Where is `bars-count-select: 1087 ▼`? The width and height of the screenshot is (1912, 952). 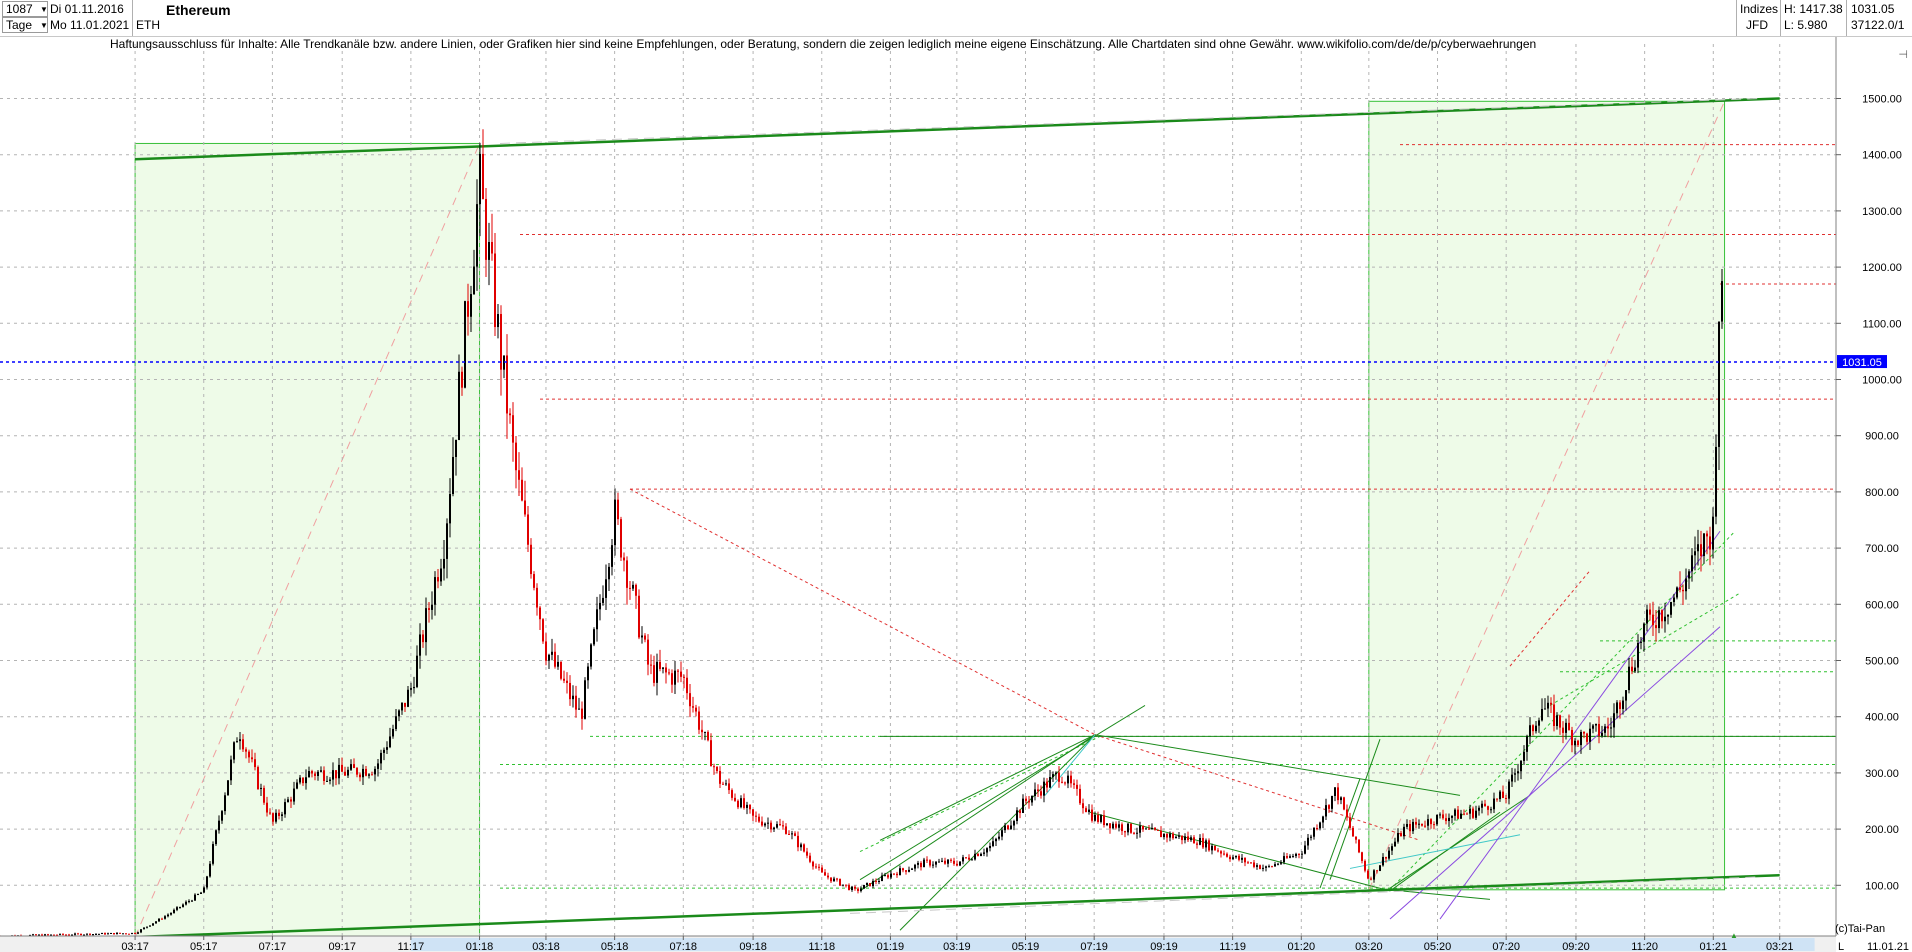 bars-count-select: 1087 ▼ is located at coordinates (25, 9).